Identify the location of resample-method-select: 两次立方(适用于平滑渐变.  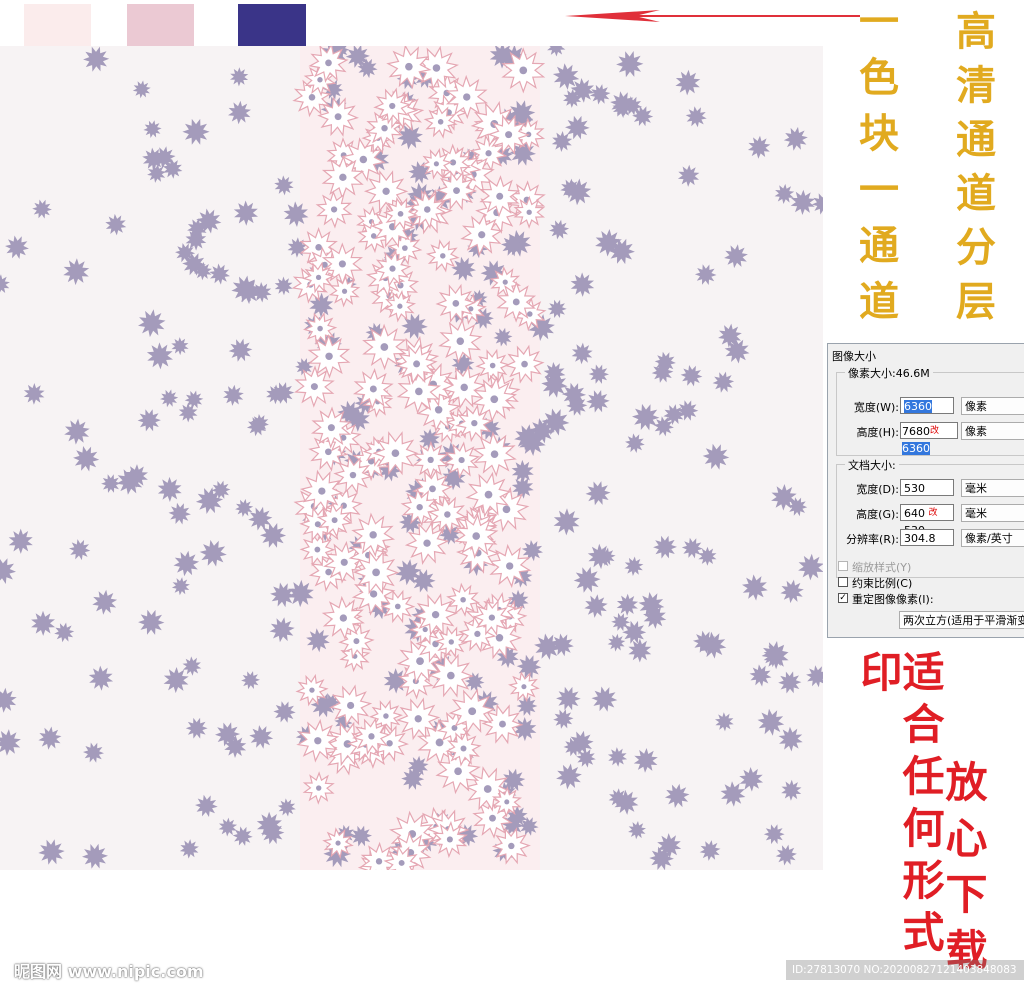
(961, 620).